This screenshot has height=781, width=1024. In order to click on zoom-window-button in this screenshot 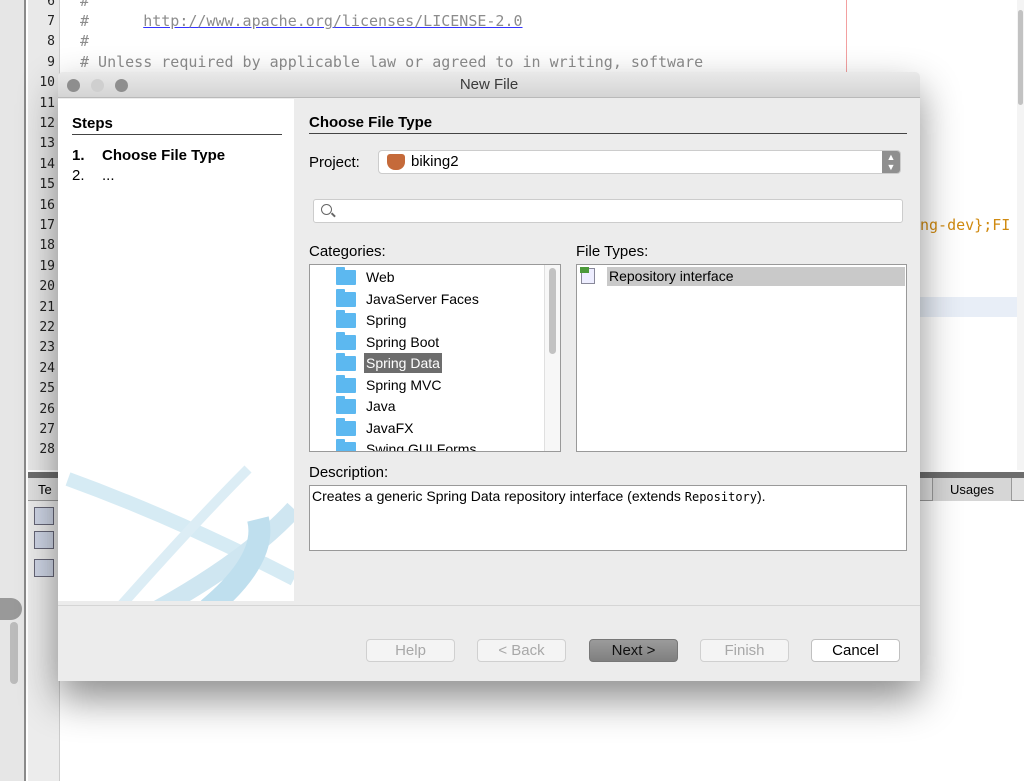, I will do `click(121, 85)`.